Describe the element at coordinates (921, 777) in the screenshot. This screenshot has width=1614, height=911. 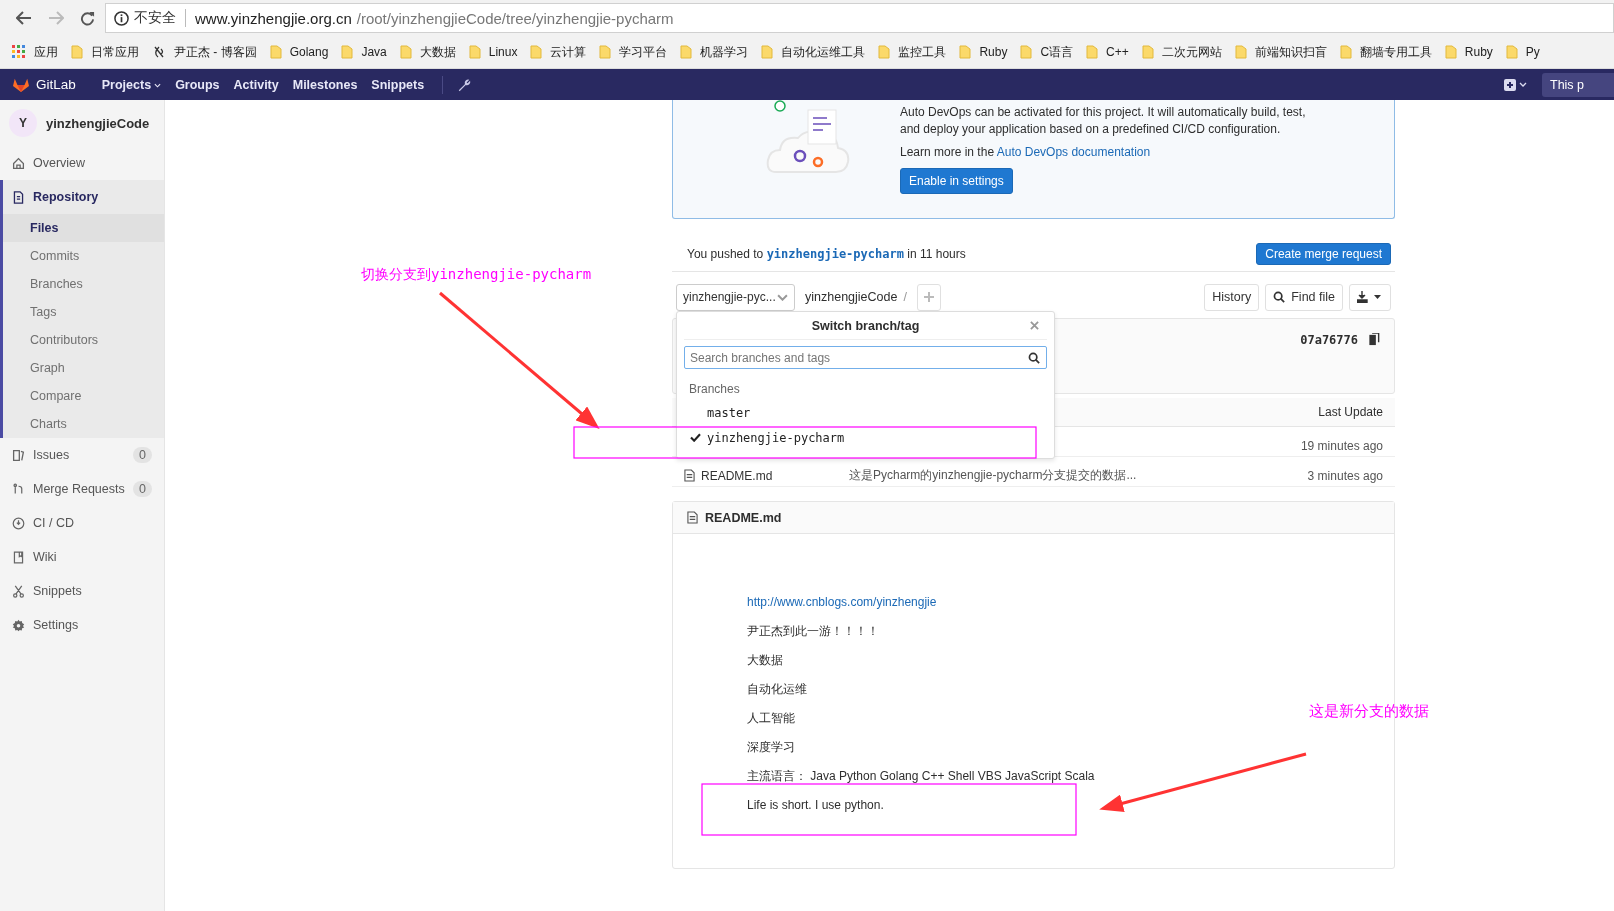
I see `readme-paragraph: 主流语言： Java Python Golang C++ Shell VBS JavaScript Scala` at that location.